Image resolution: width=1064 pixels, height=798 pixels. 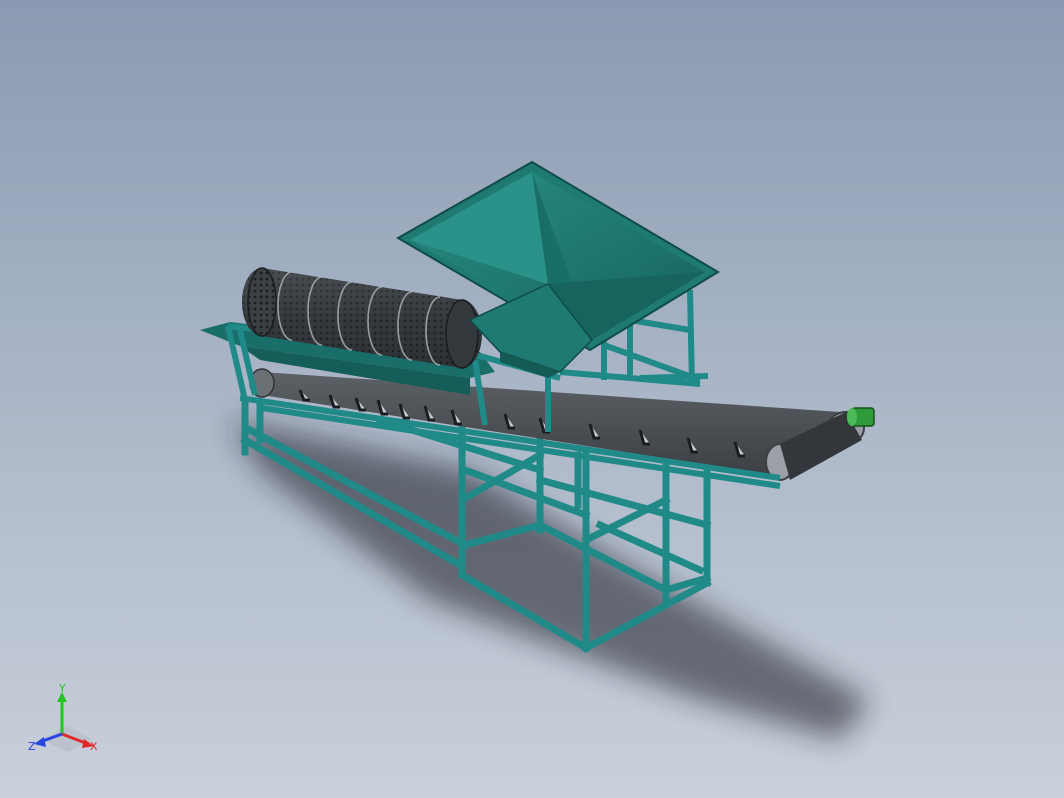 What do you see at coordinates (861, 417) in the screenshot?
I see `drive-motor` at bounding box center [861, 417].